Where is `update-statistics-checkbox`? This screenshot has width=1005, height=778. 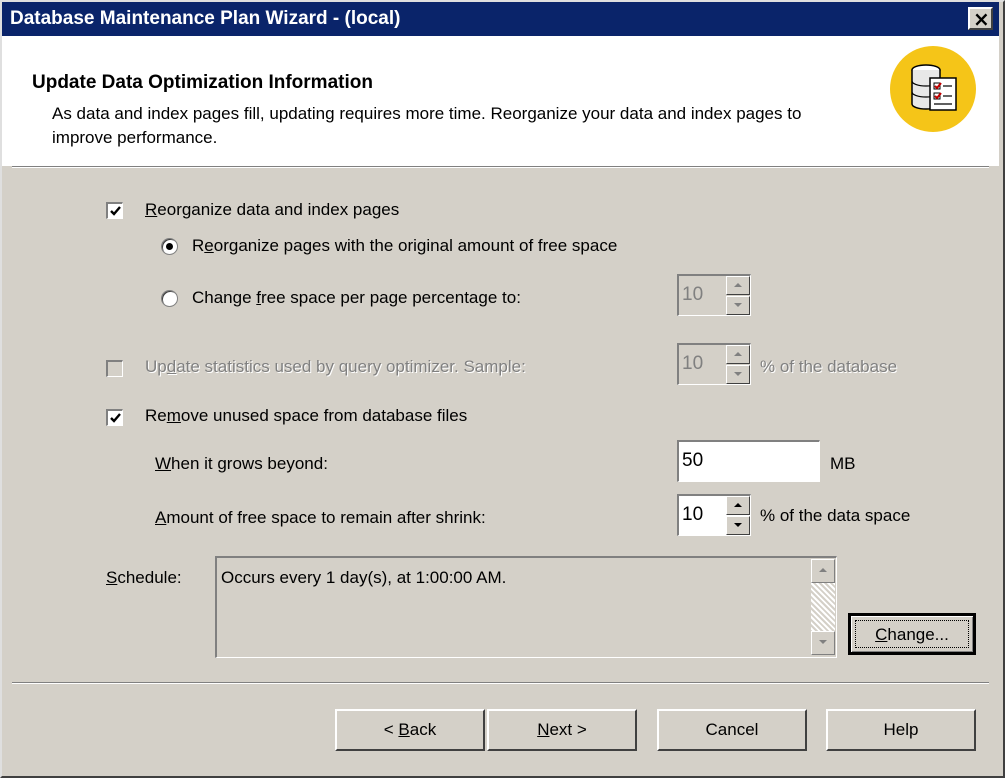 update-statistics-checkbox is located at coordinates (114, 368).